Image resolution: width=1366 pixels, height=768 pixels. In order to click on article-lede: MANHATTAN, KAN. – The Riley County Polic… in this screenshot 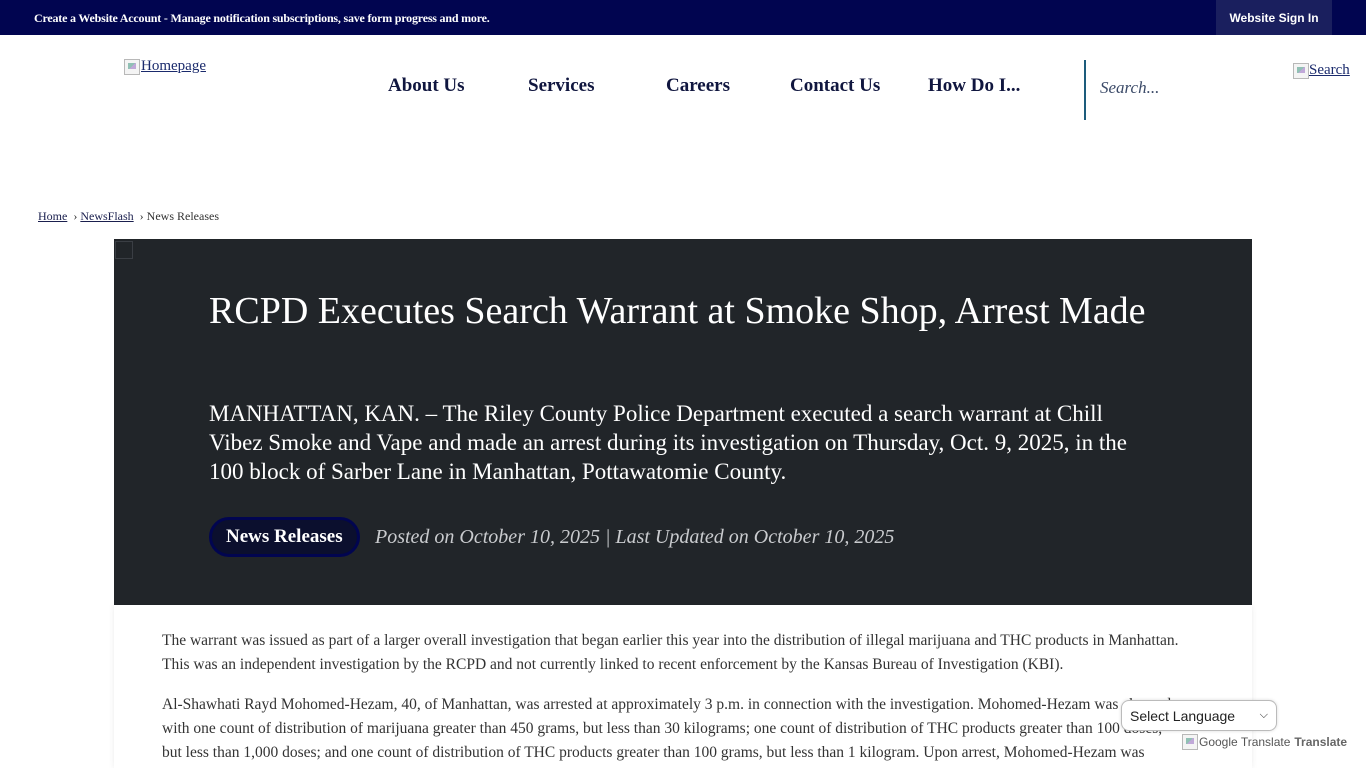, I will do `click(668, 442)`.